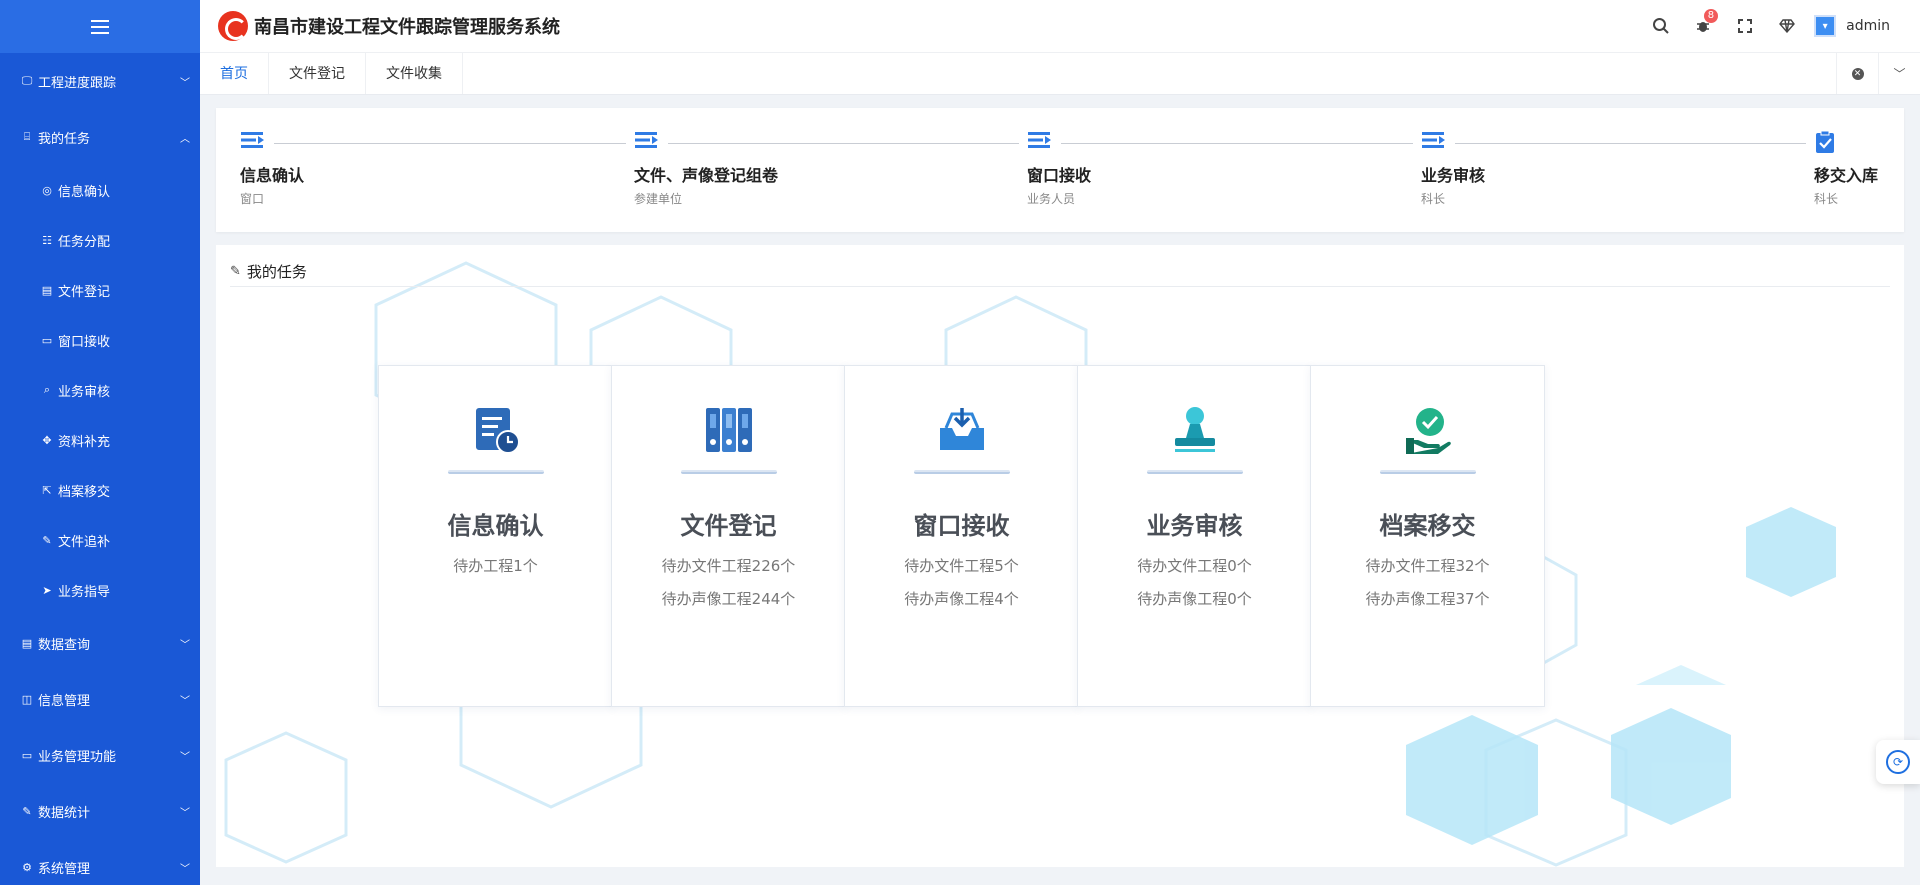  I want to click on sidebar-item-4: ⌕ 业务审核, so click(100, 390).